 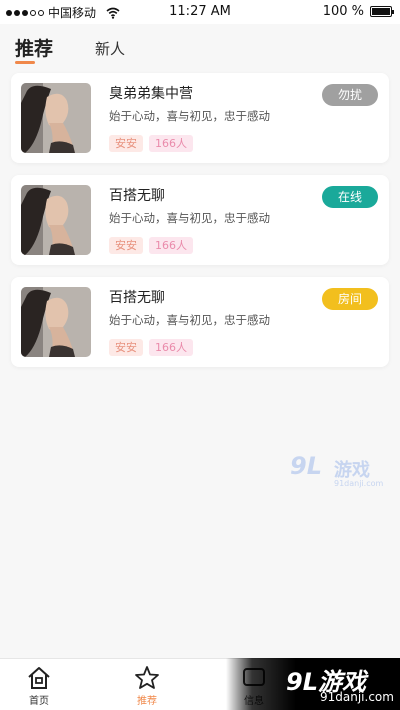 I want to click on room-card: 百搭无聊 始于心动，喜与初见，忠于感动 安安 166人 在线, so click(x=200, y=220).